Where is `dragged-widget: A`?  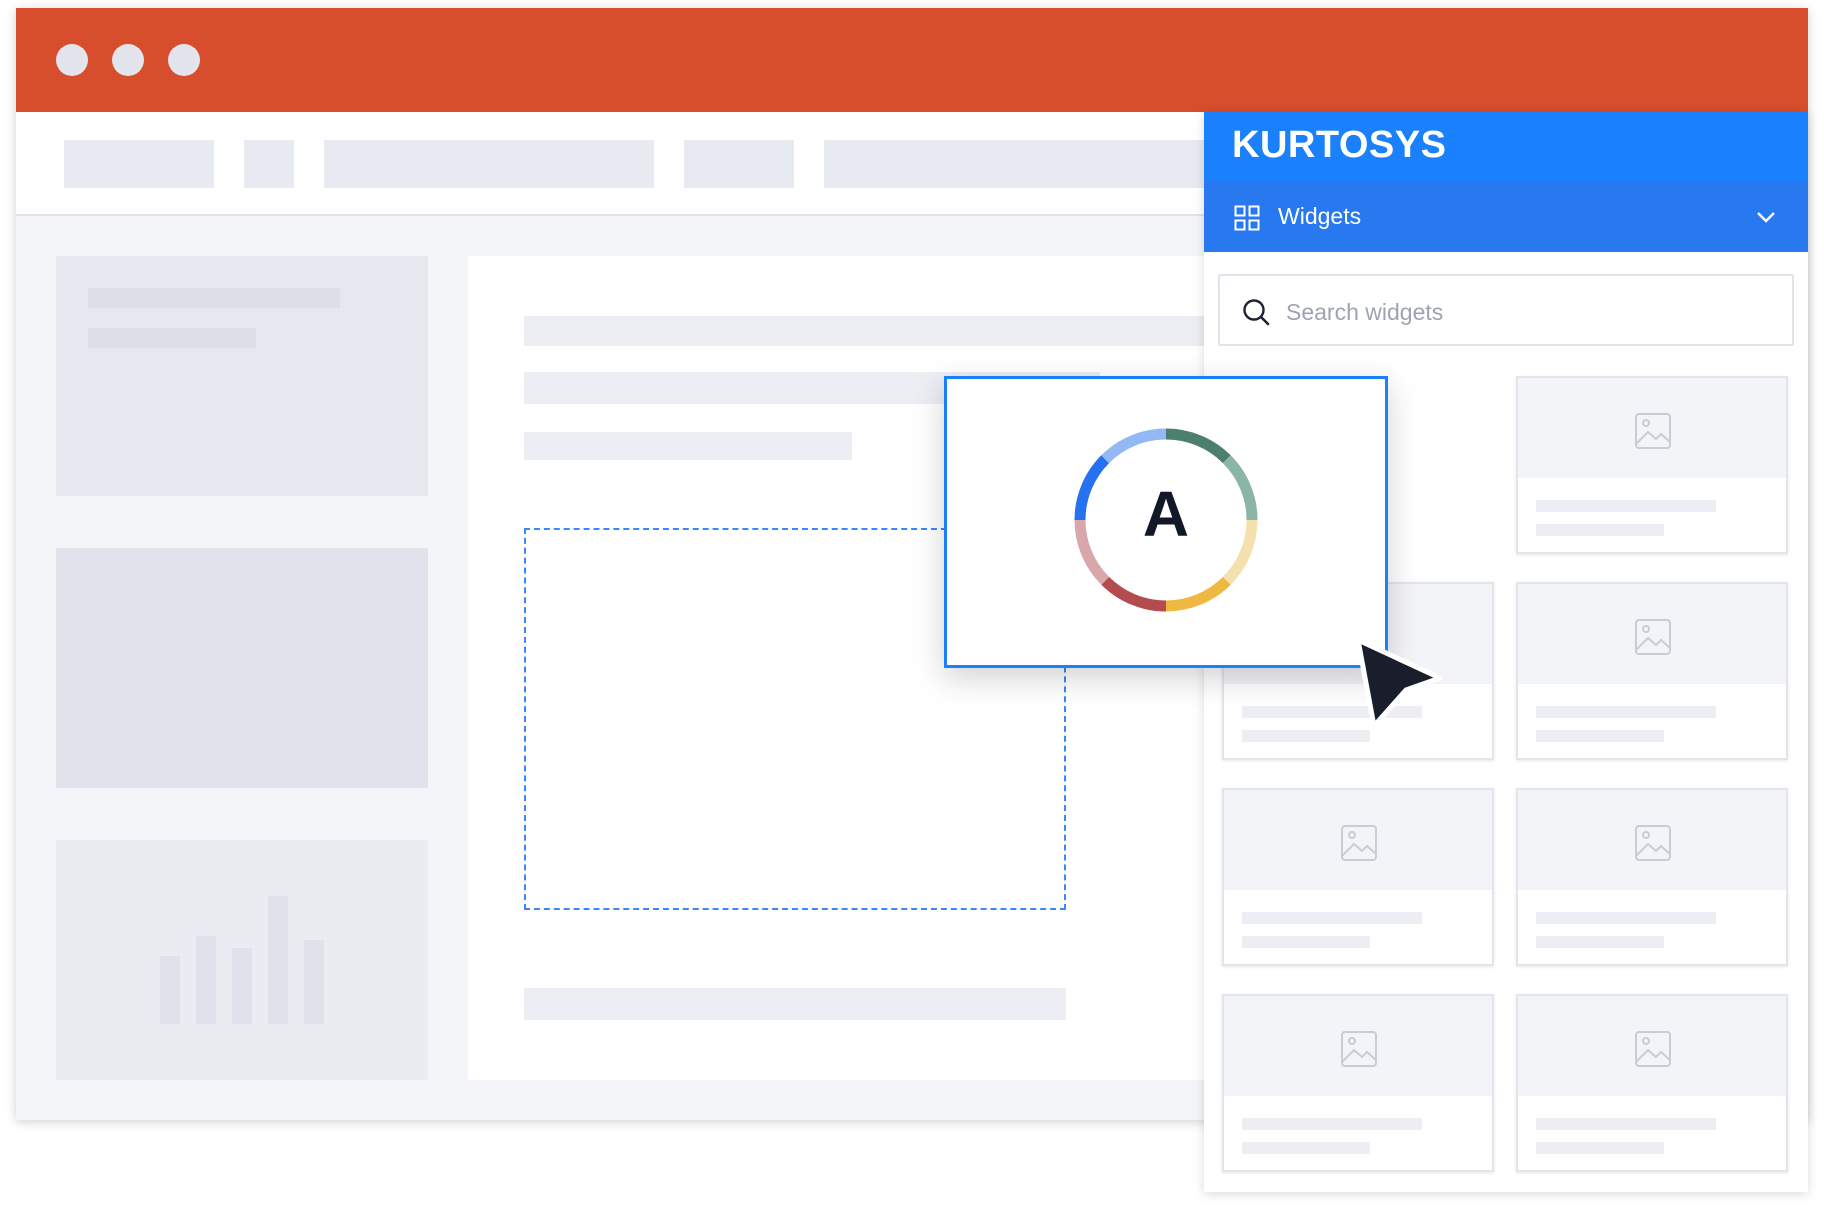 dragged-widget: A is located at coordinates (1166, 522).